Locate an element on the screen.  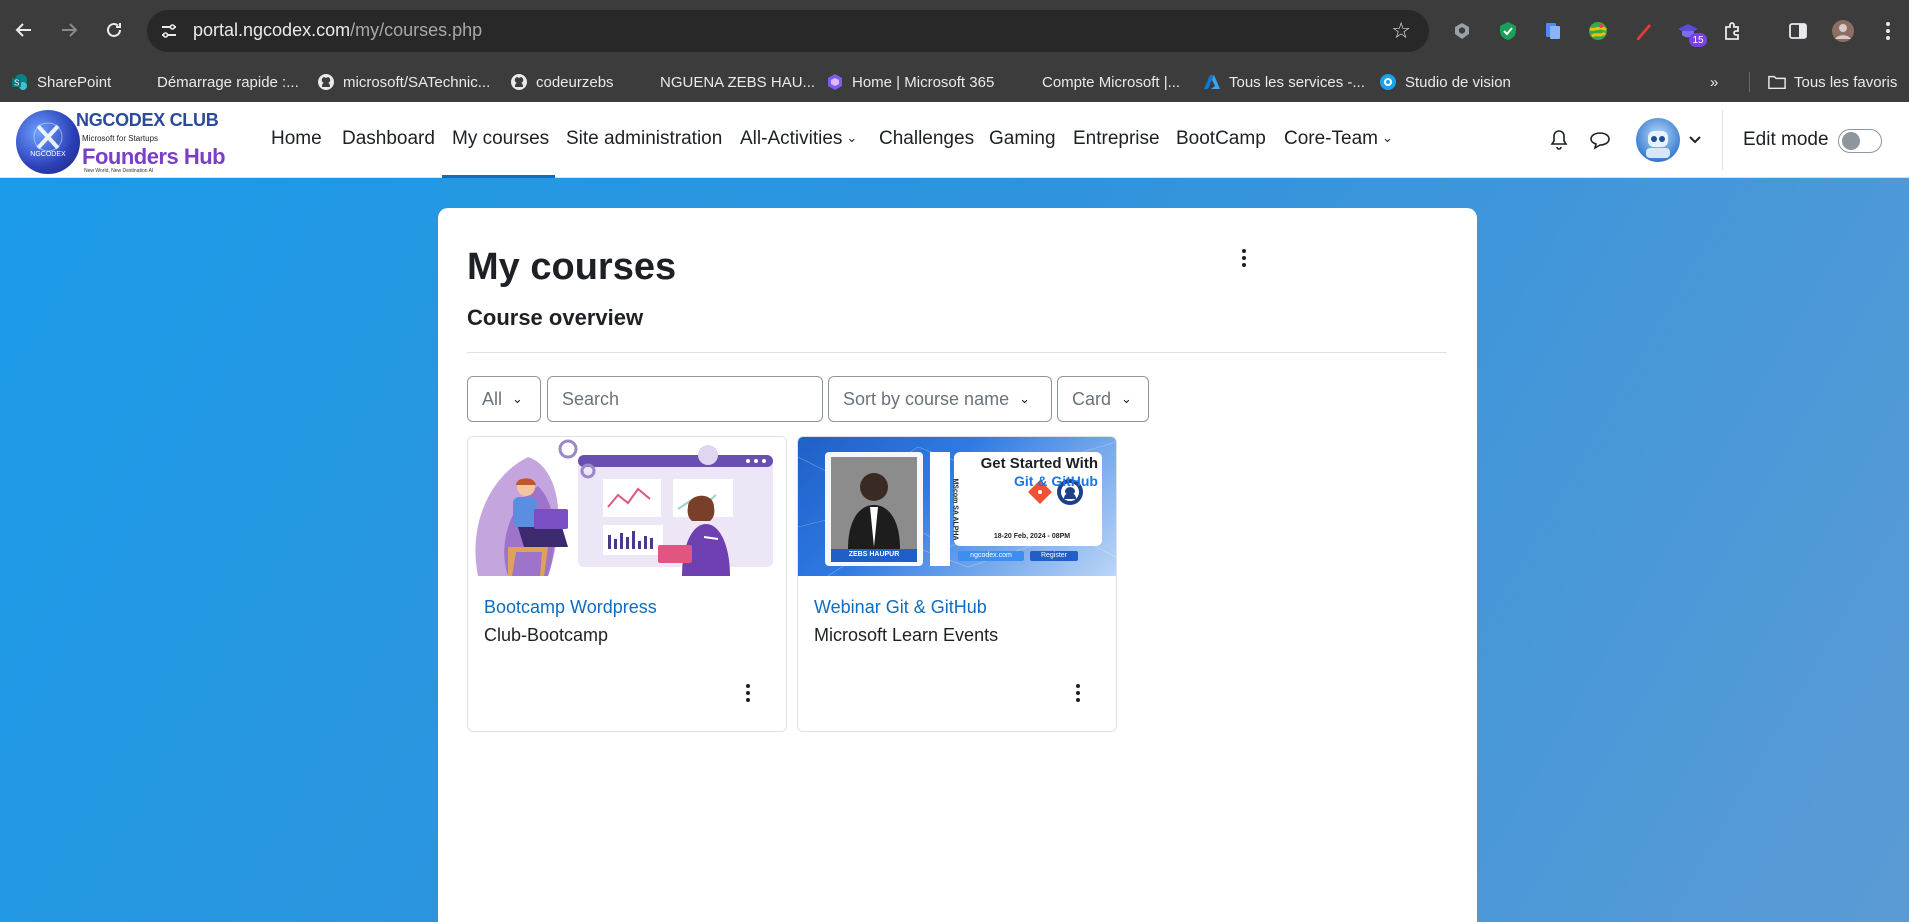
profile-avatar-icon is located at coordinates (1843, 31).